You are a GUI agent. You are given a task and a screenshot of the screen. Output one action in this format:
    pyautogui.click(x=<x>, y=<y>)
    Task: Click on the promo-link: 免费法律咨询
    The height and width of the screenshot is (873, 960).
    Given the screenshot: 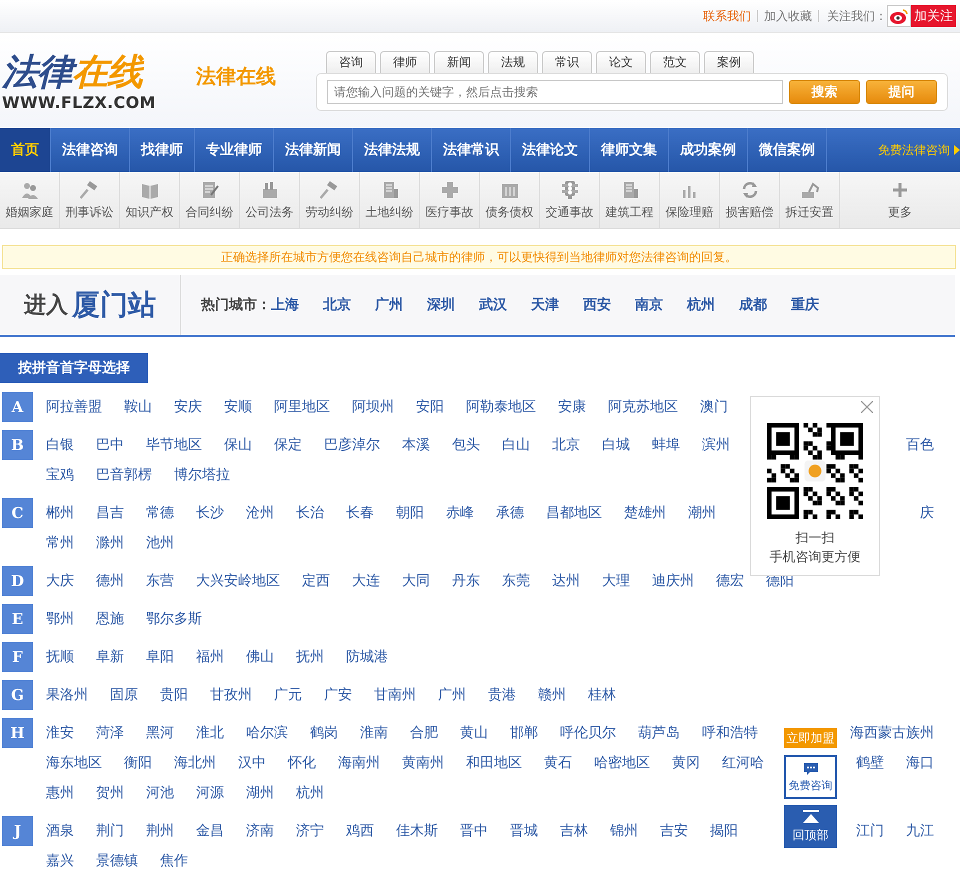 What is the action you would take?
    pyautogui.click(x=916, y=150)
    